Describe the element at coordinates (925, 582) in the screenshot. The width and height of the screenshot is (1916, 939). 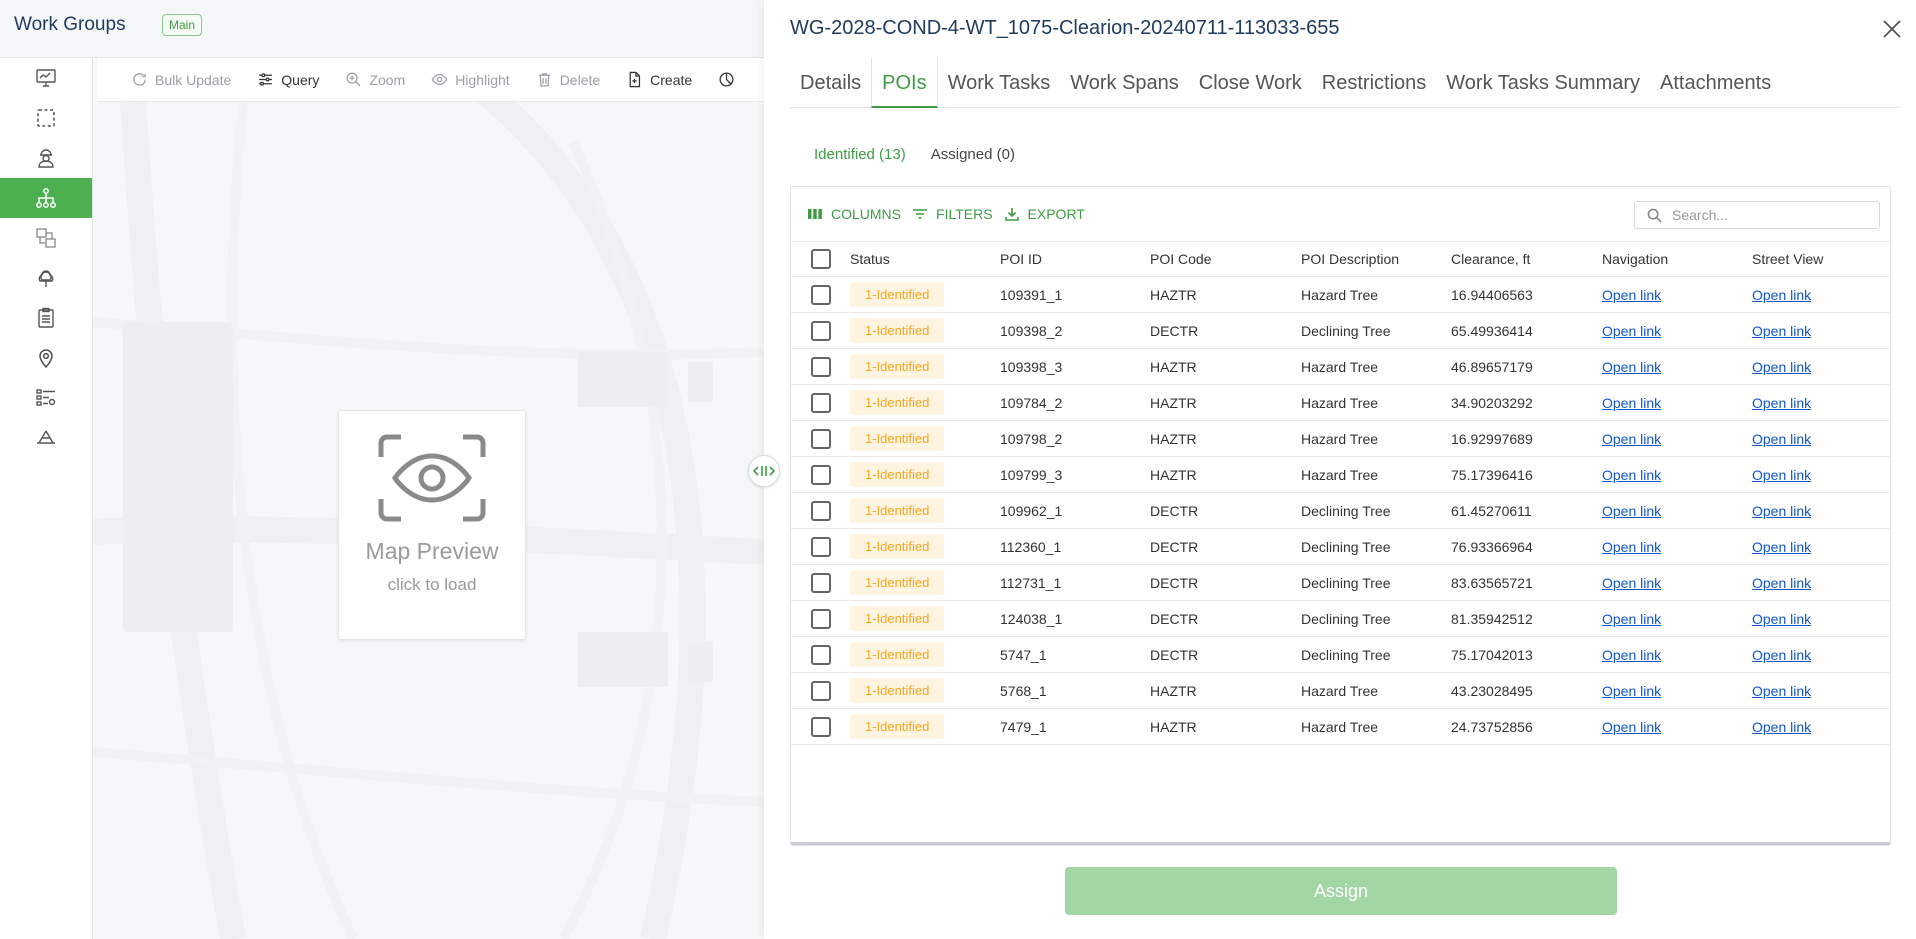
I see `status-cell: 1-Identified` at that location.